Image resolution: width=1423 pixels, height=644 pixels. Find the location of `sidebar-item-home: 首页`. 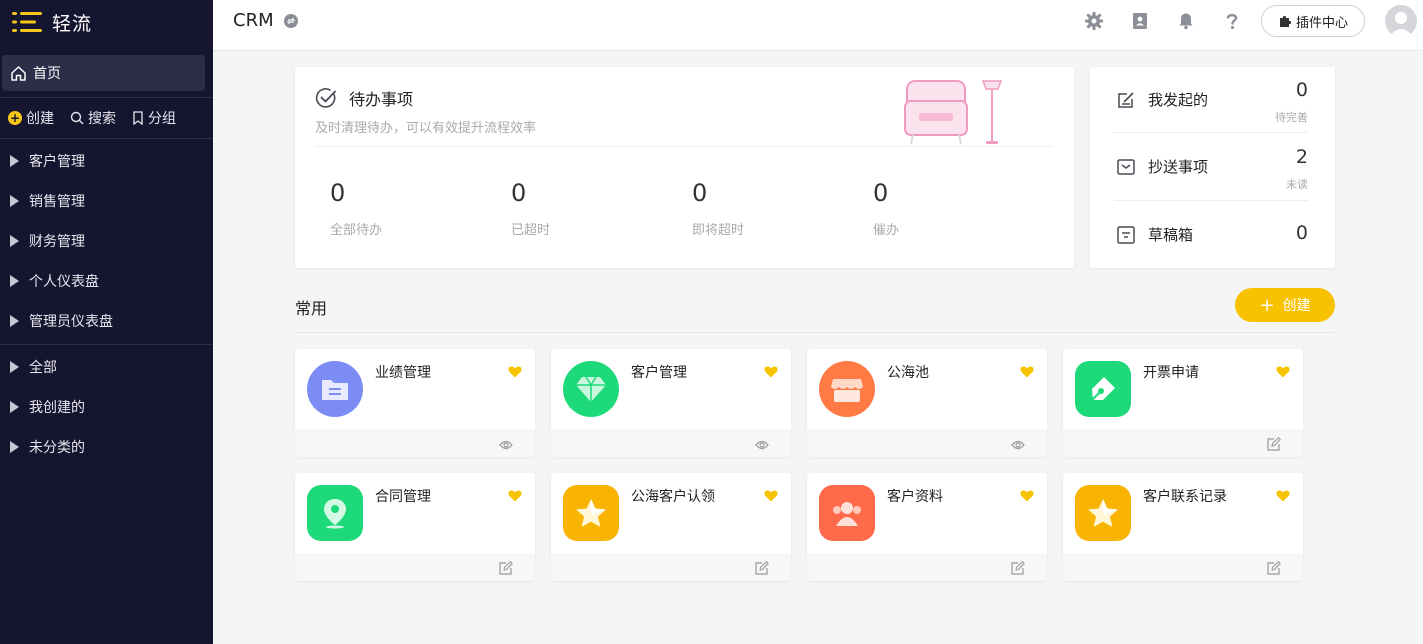

sidebar-item-home: 首页 is located at coordinates (103, 73).